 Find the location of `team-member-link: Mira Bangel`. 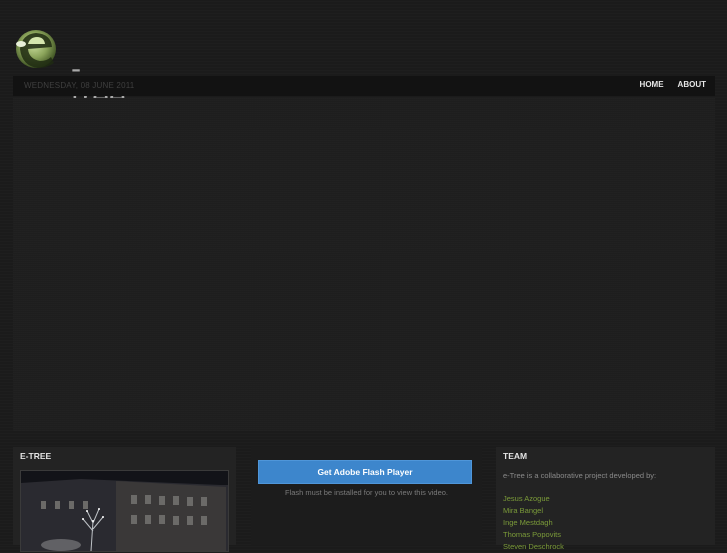

team-member-link: Mira Bangel is located at coordinates (533, 511).